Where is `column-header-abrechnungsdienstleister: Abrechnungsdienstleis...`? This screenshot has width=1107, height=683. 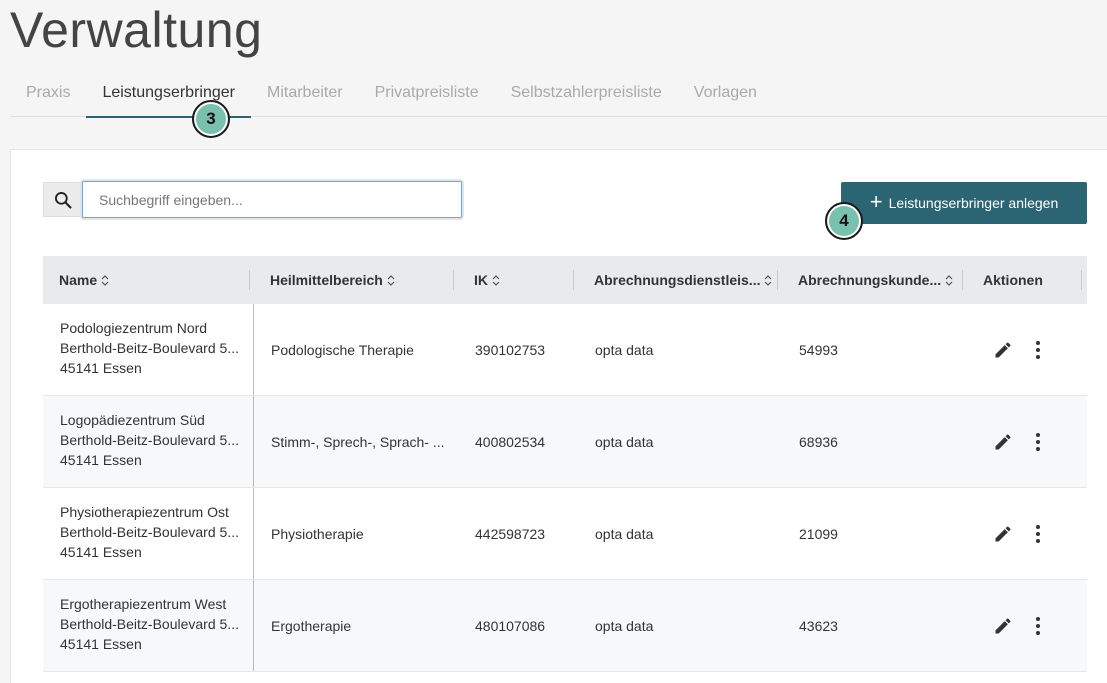 column-header-abrechnungsdienstleister: Abrechnungsdienstleis... is located at coordinates (683, 280).